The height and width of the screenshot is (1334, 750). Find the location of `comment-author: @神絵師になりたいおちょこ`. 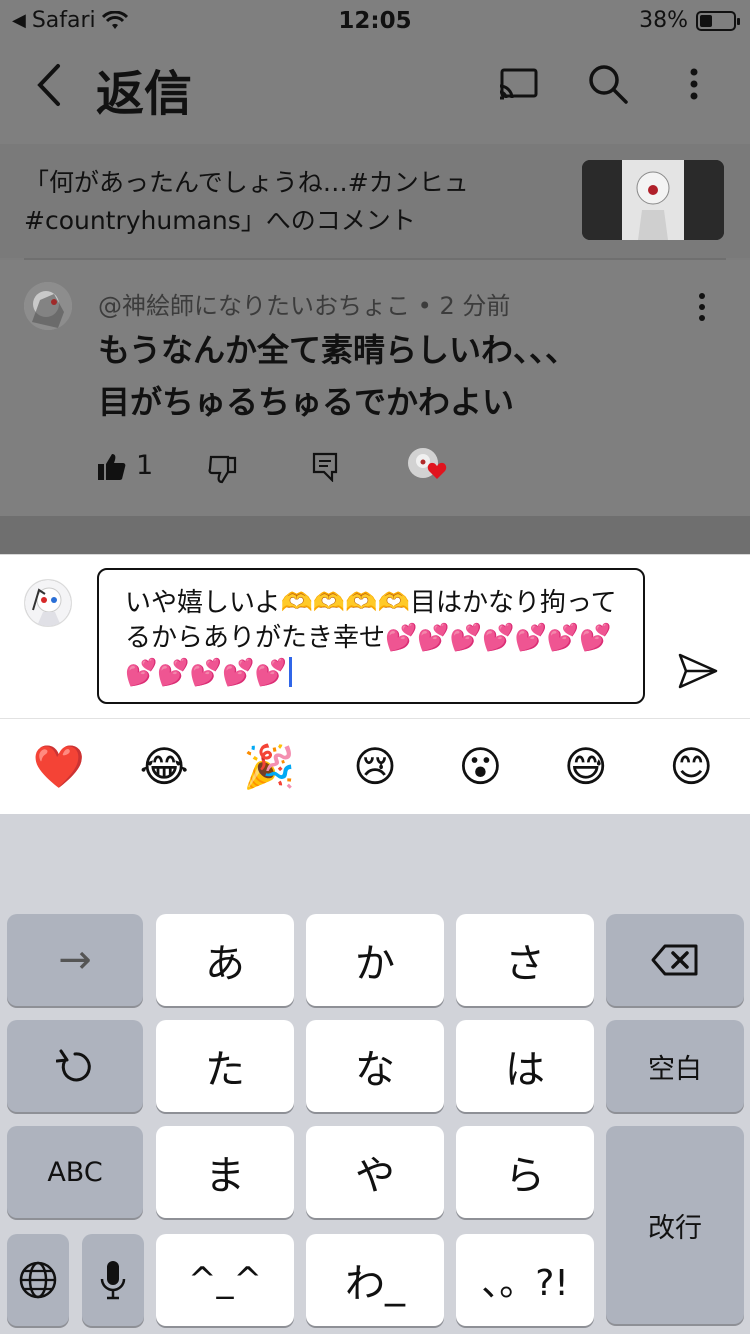

comment-author: @神絵師になりたいおちょこ is located at coordinates (254, 306).